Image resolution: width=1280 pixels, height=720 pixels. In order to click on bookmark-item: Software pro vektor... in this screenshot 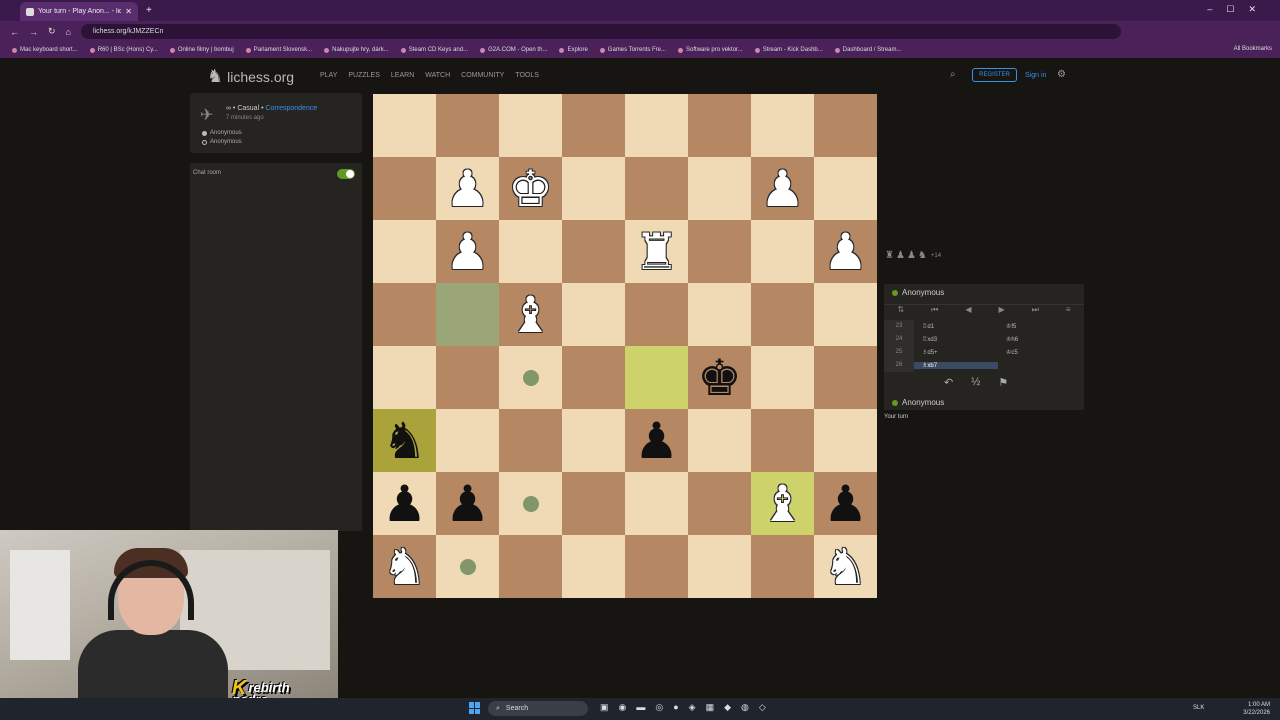, I will do `click(710, 50)`.